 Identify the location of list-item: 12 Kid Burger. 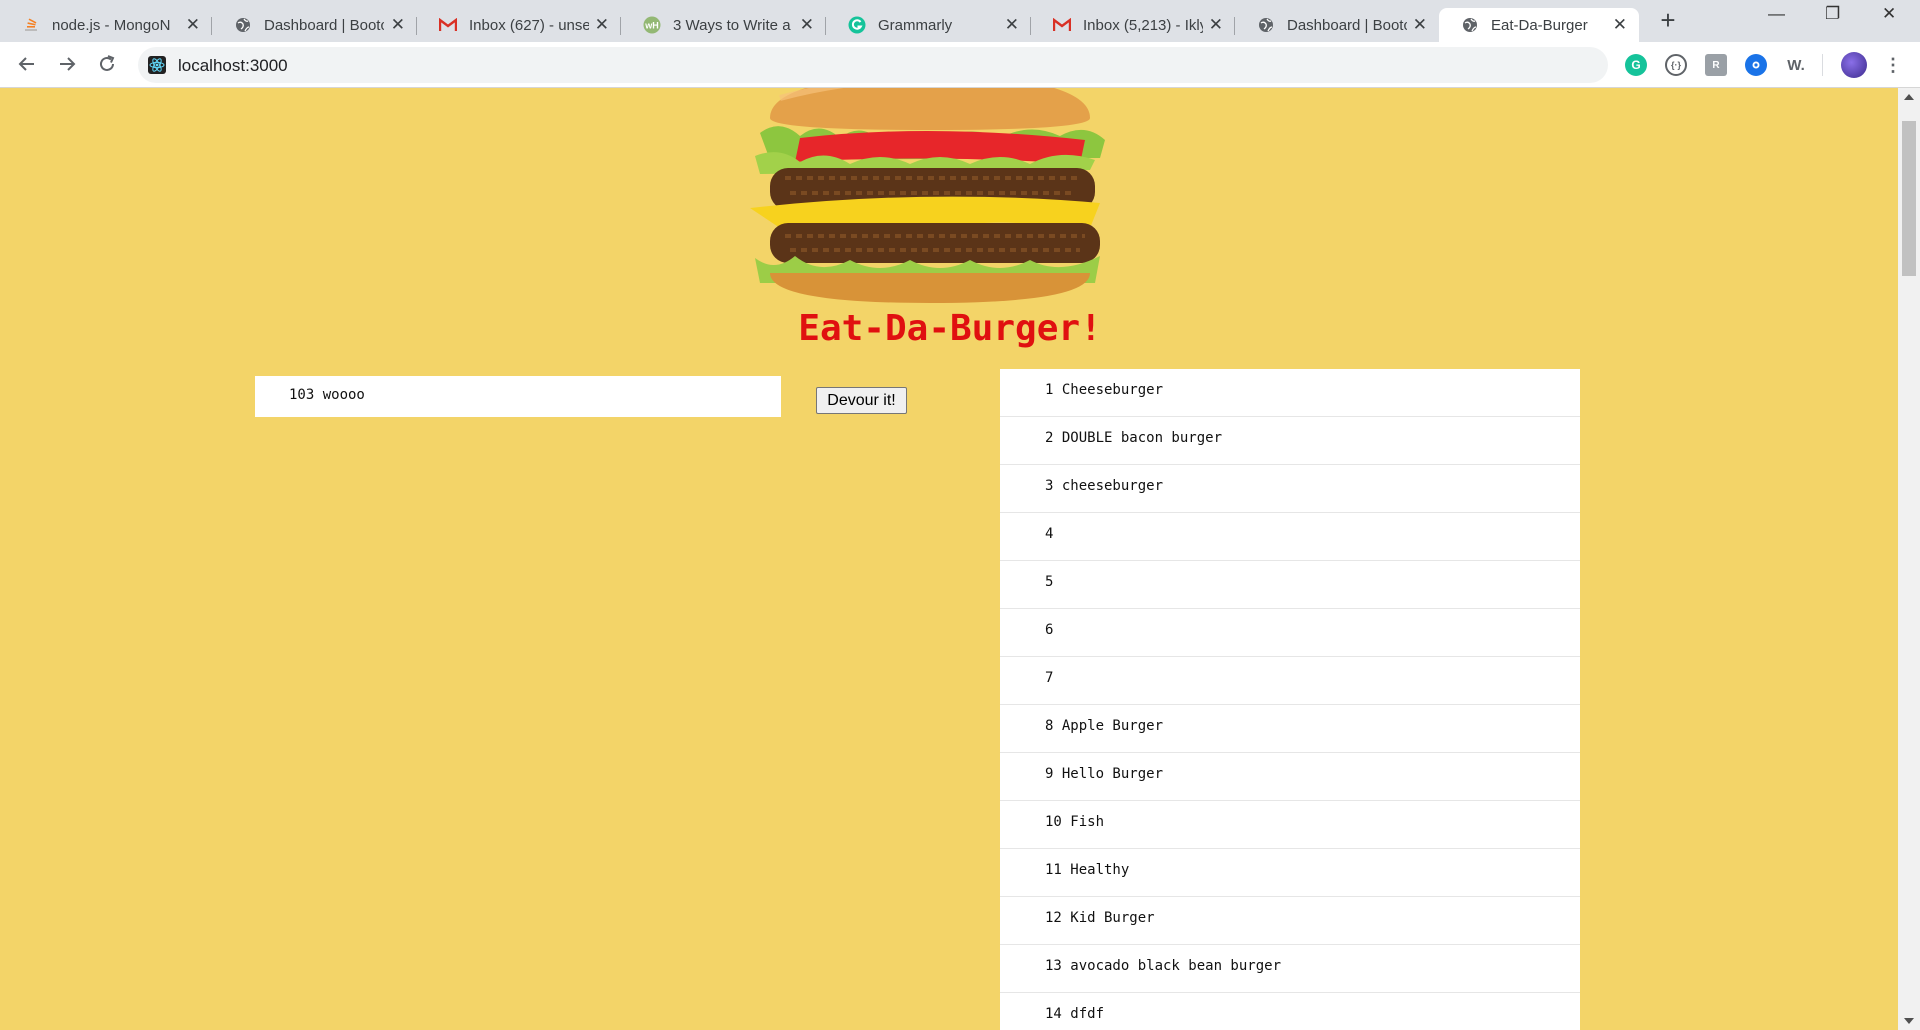
(1290, 921).